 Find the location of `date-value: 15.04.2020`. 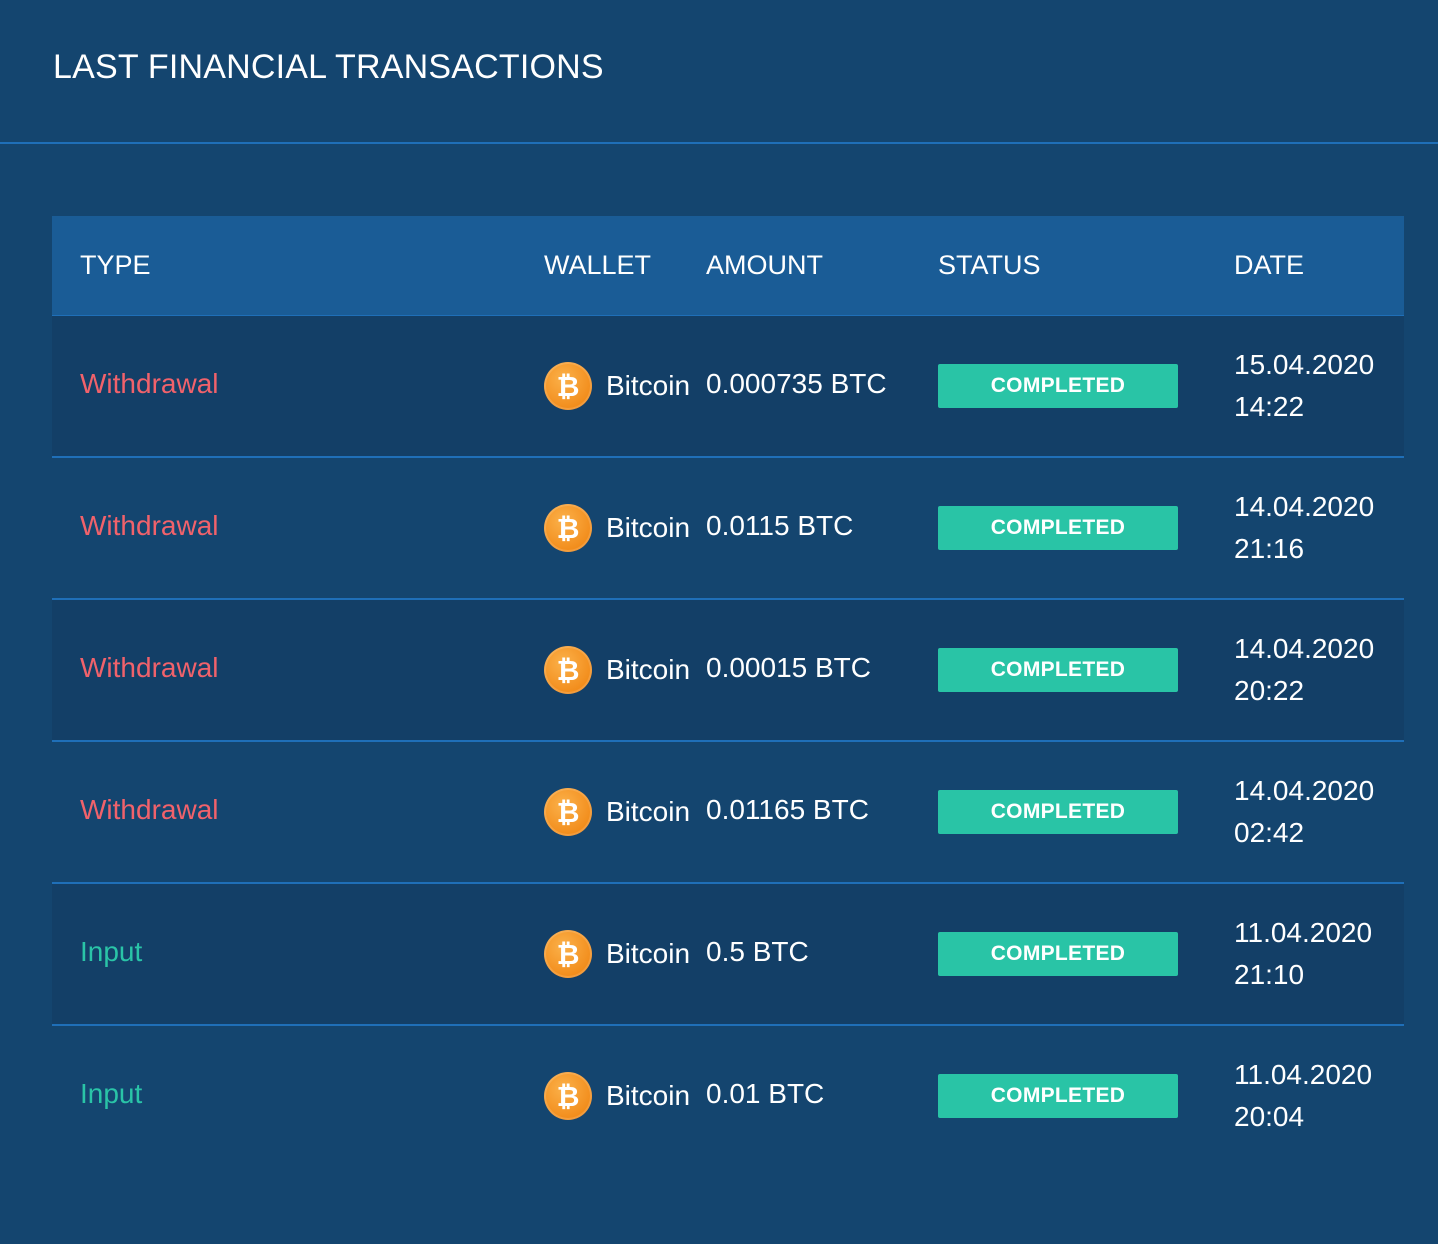

date-value: 15.04.2020 is located at coordinates (1304, 364).